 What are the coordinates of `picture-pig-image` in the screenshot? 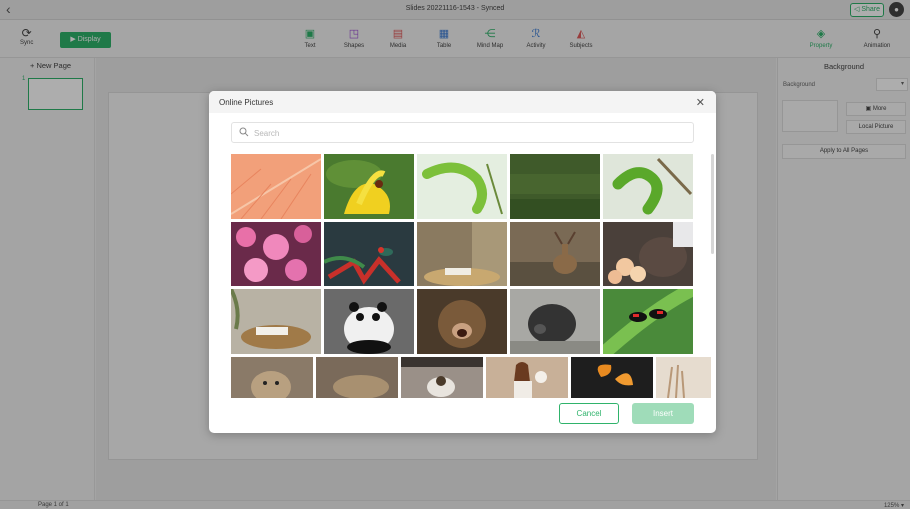 It's located at (555, 321).